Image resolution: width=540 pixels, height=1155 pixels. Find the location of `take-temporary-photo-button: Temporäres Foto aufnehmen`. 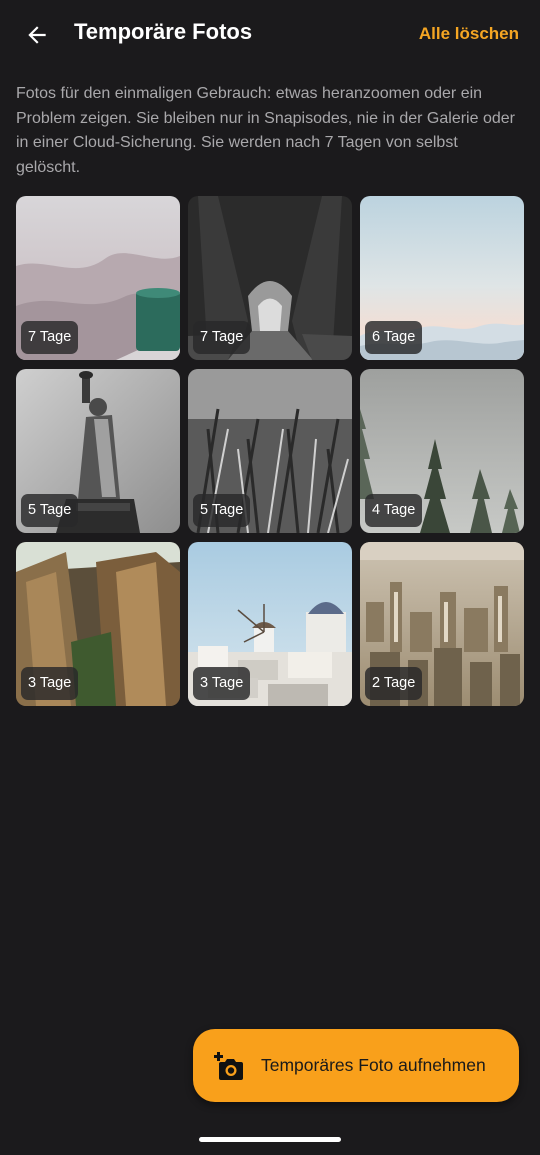

take-temporary-photo-button: Temporäres Foto aufnehmen is located at coordinates (356, 1065).